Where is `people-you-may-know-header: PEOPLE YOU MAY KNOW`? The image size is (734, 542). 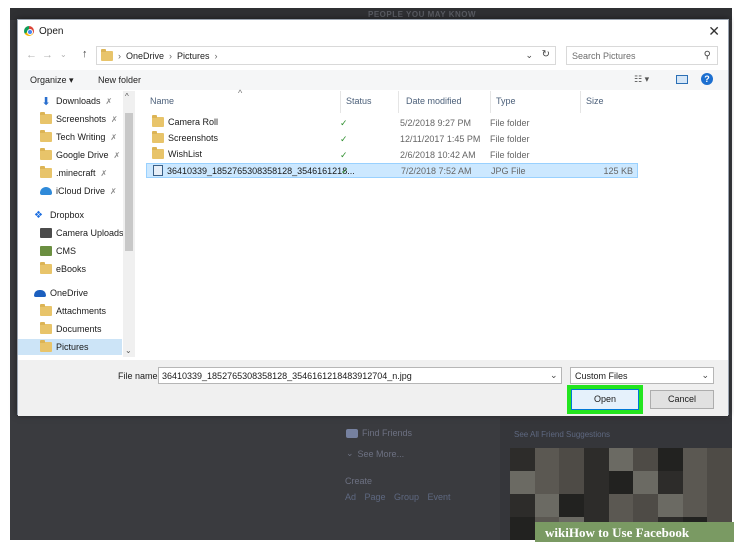 people-you-may-know-header: PEOPLE YOU MAY KNOW is located at coordinates (422, 14).